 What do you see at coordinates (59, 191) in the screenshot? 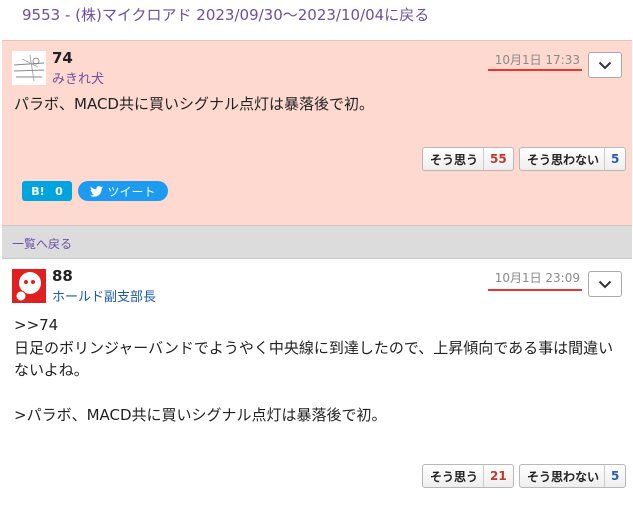
I see `hatena-count: 0` at bounding box center [59, 191].